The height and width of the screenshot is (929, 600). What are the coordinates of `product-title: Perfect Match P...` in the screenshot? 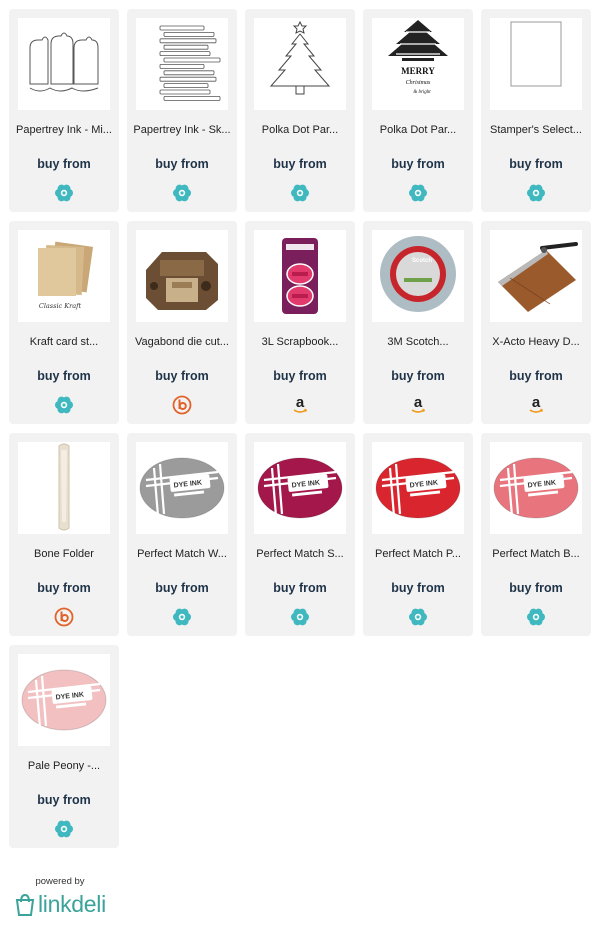 It's located at (417, 554).